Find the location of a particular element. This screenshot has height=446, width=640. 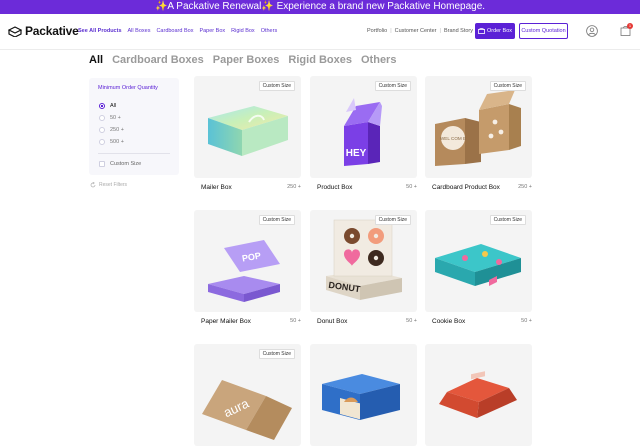

reset-icon is located at coordinates (93, 185).